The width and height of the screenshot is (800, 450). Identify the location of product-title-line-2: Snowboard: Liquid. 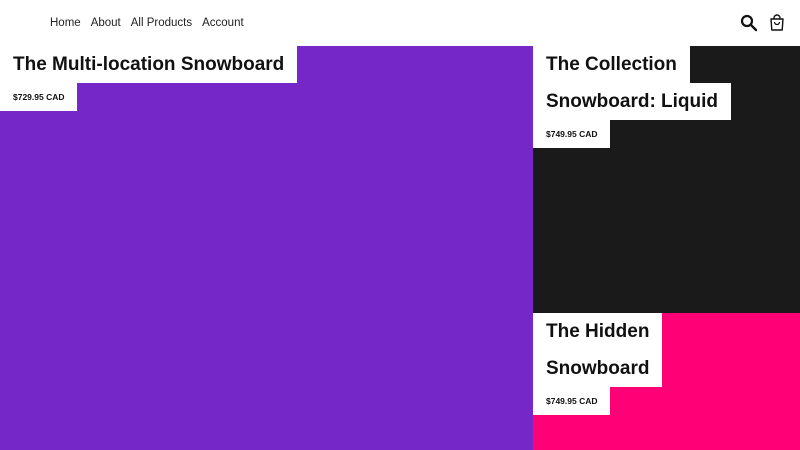
(632, 101).